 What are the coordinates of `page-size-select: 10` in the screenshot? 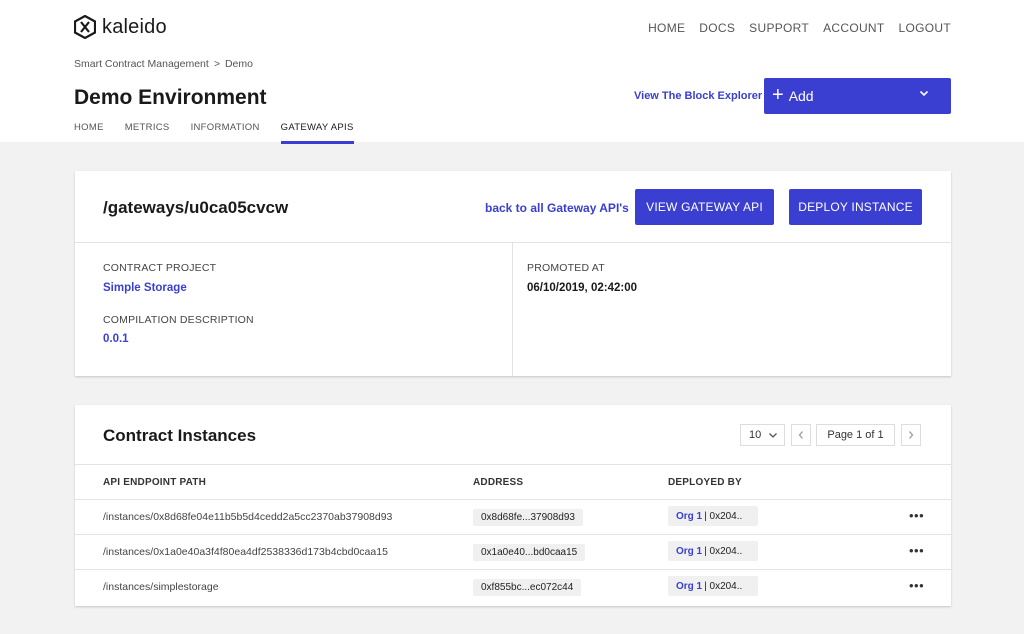 It's located at (762, 435).